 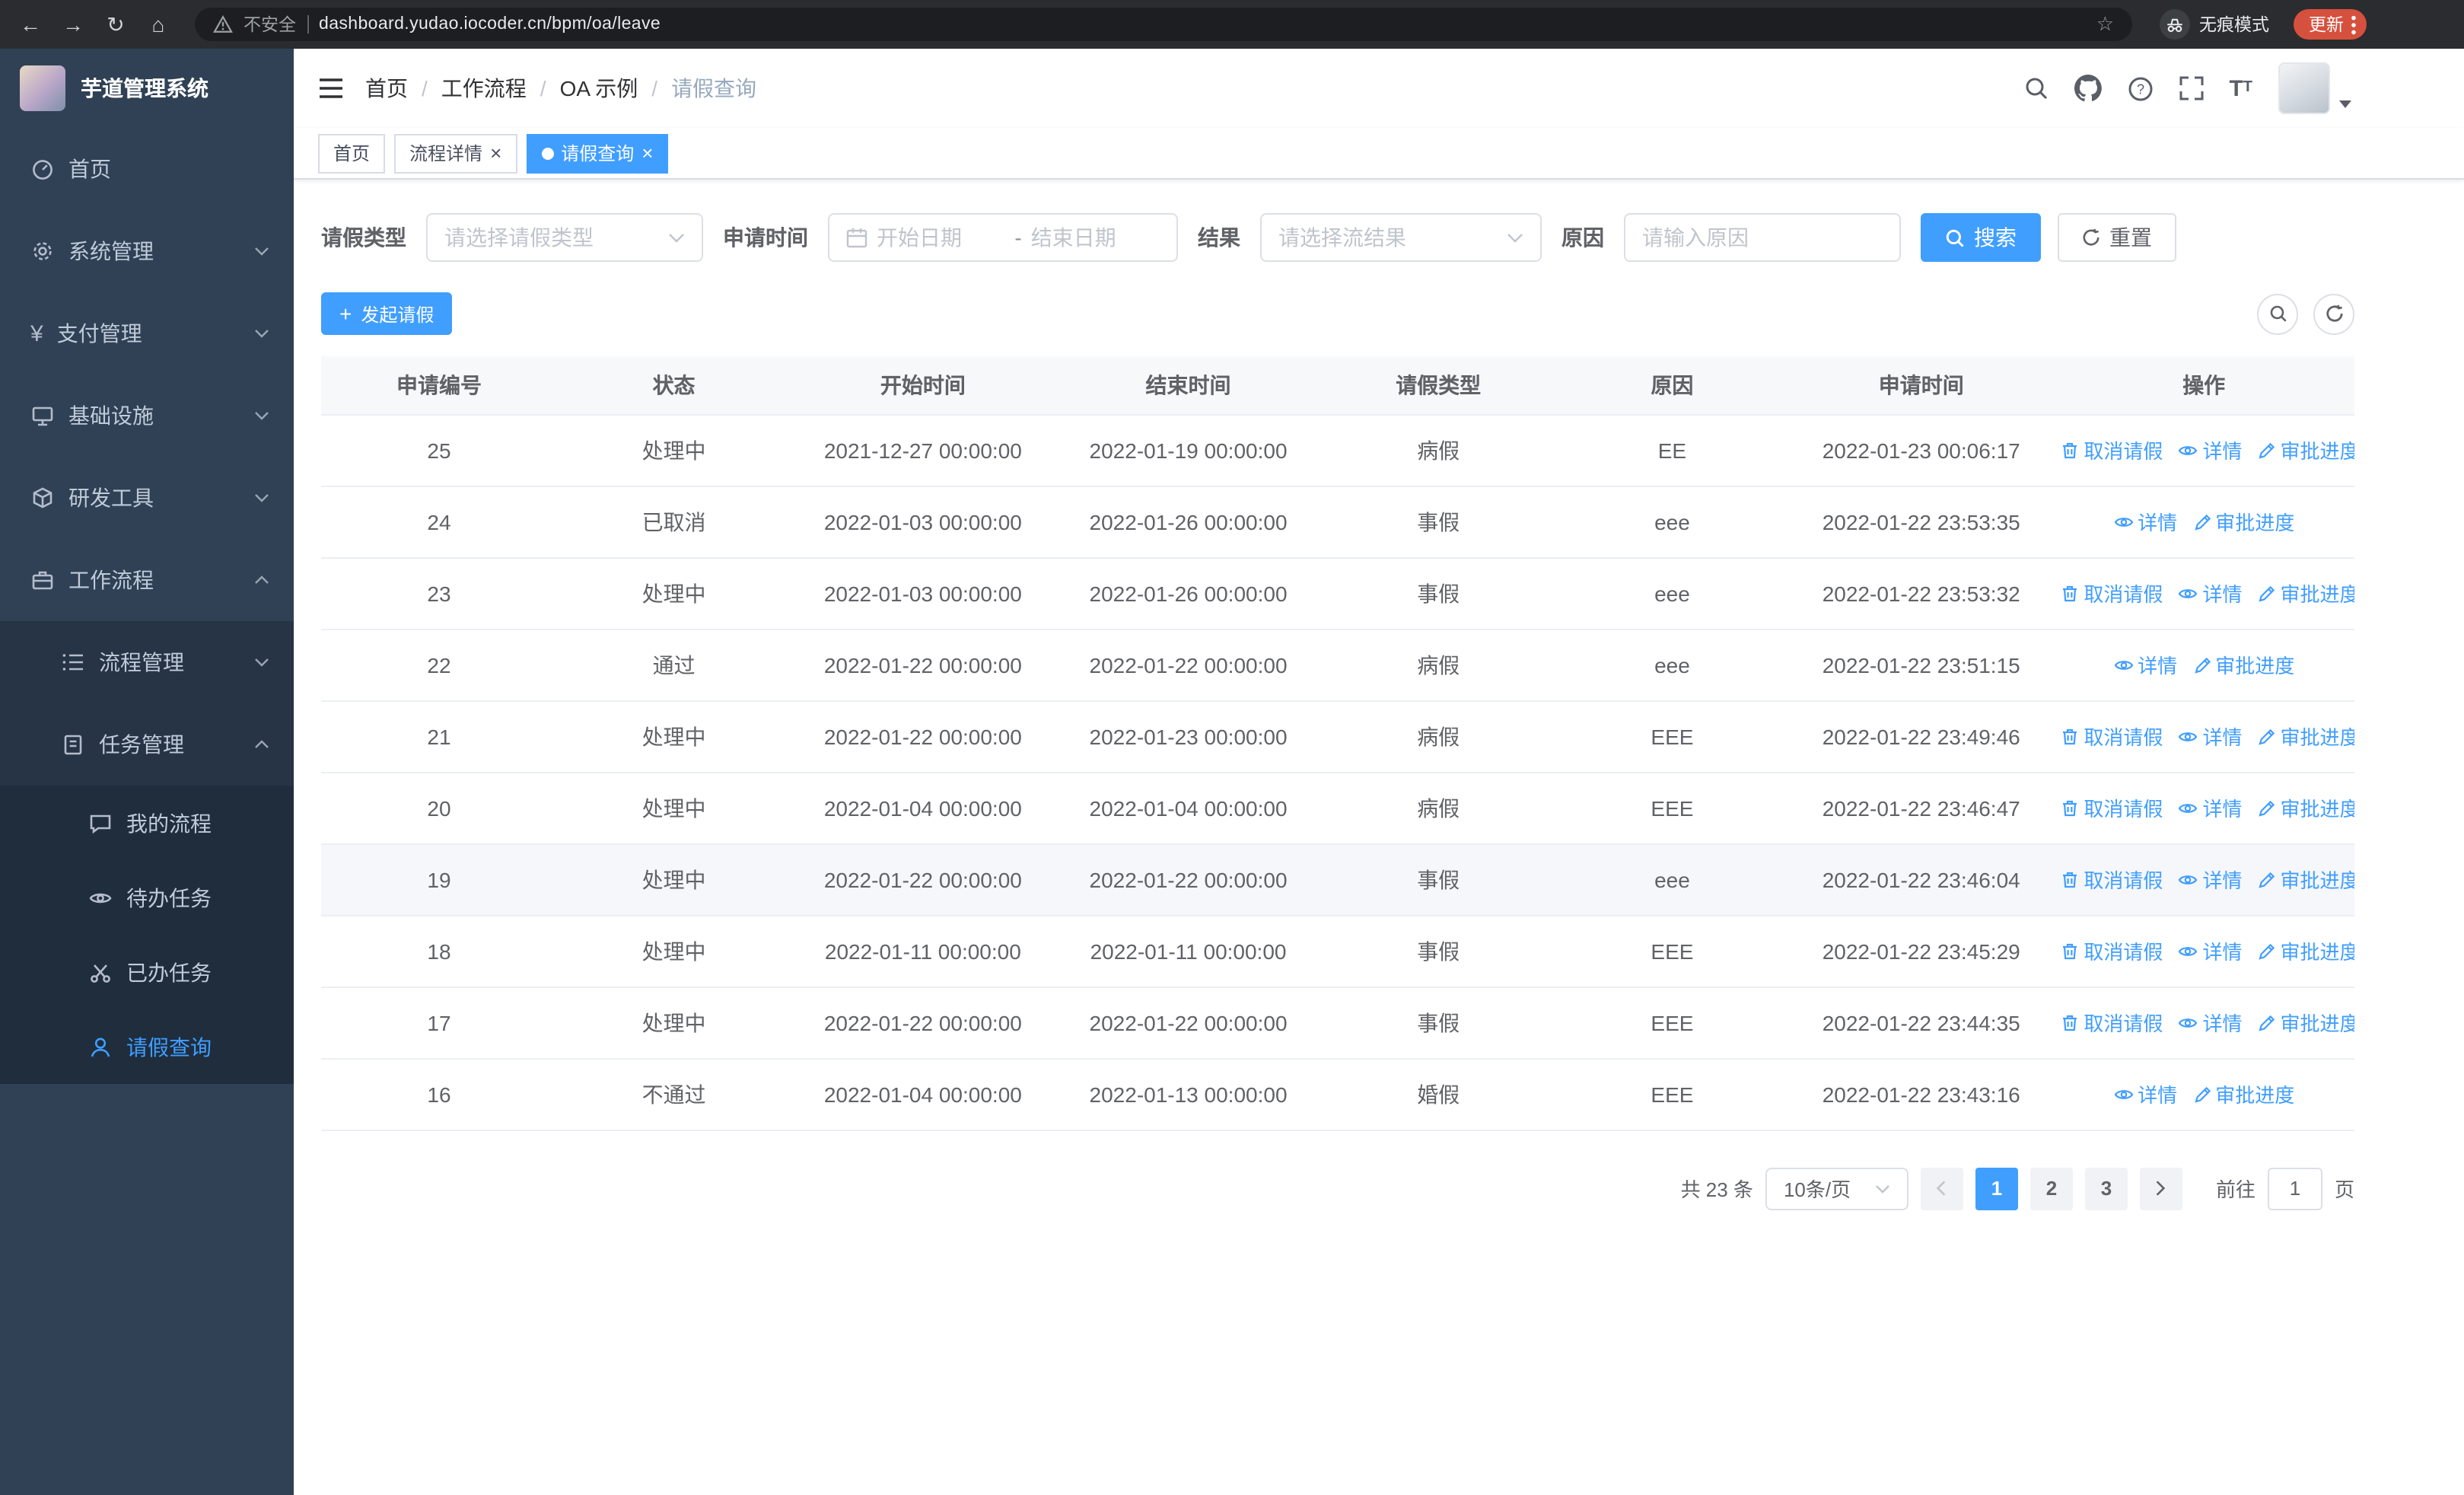 What do you see at coordinates (2277, 314) in the screenshot?
I see `toggle-search-button` at bounding box center [2277, 314].